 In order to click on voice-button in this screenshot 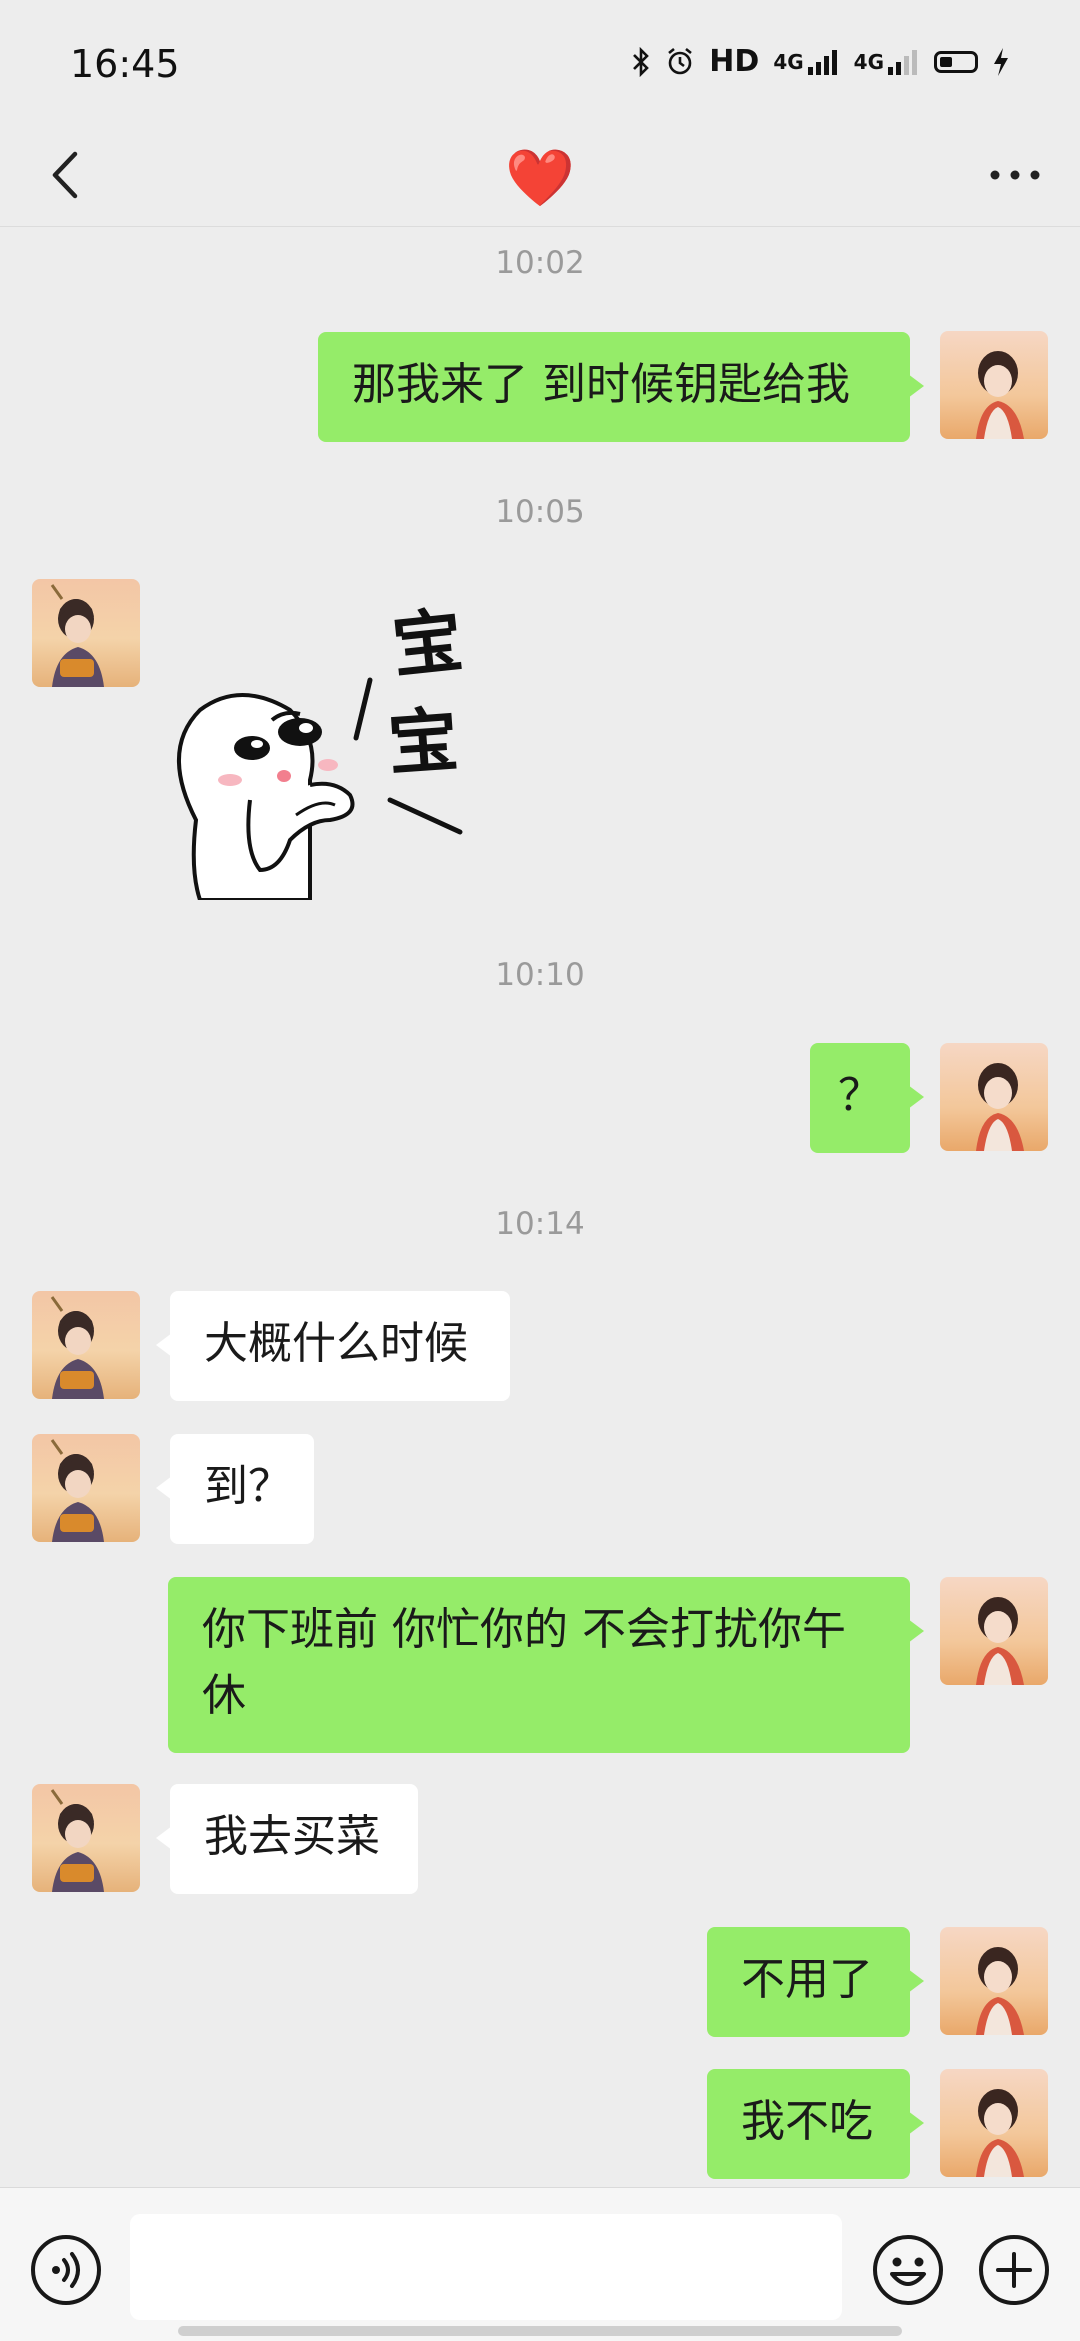, I will do `click(66, 2270)`.